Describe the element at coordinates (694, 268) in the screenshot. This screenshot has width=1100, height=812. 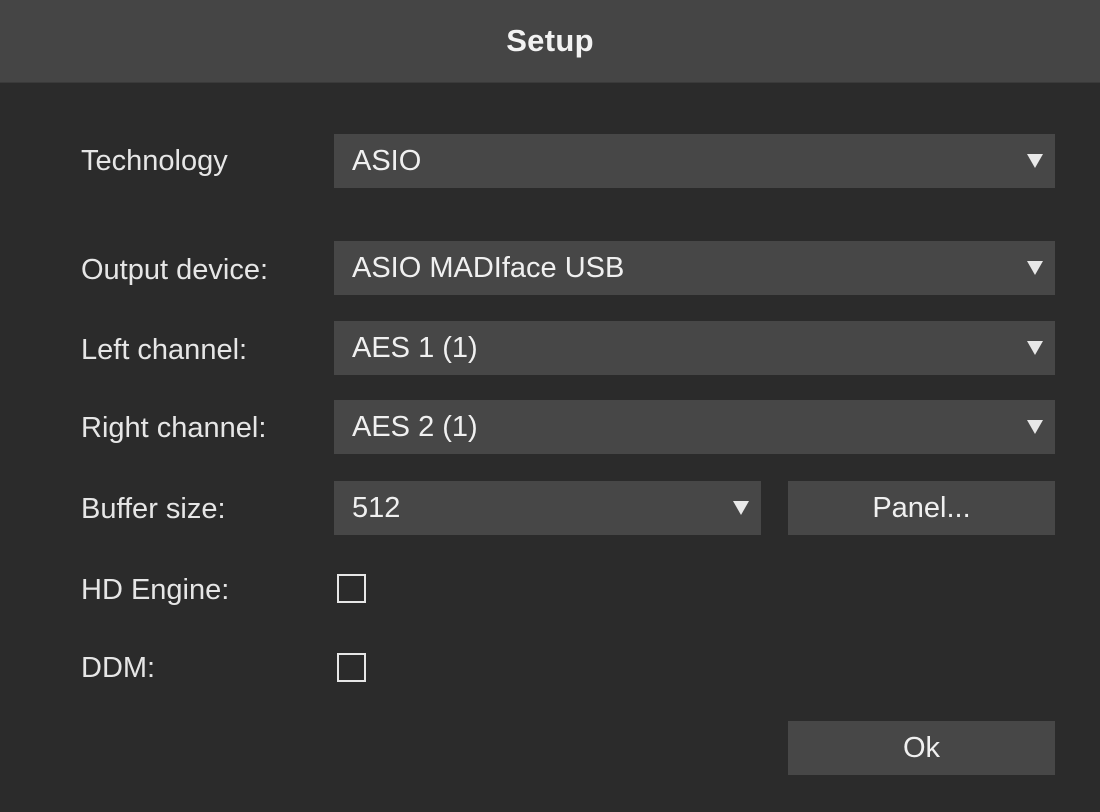
I see `output-device-select: ASIO MADIface USB` at that location.